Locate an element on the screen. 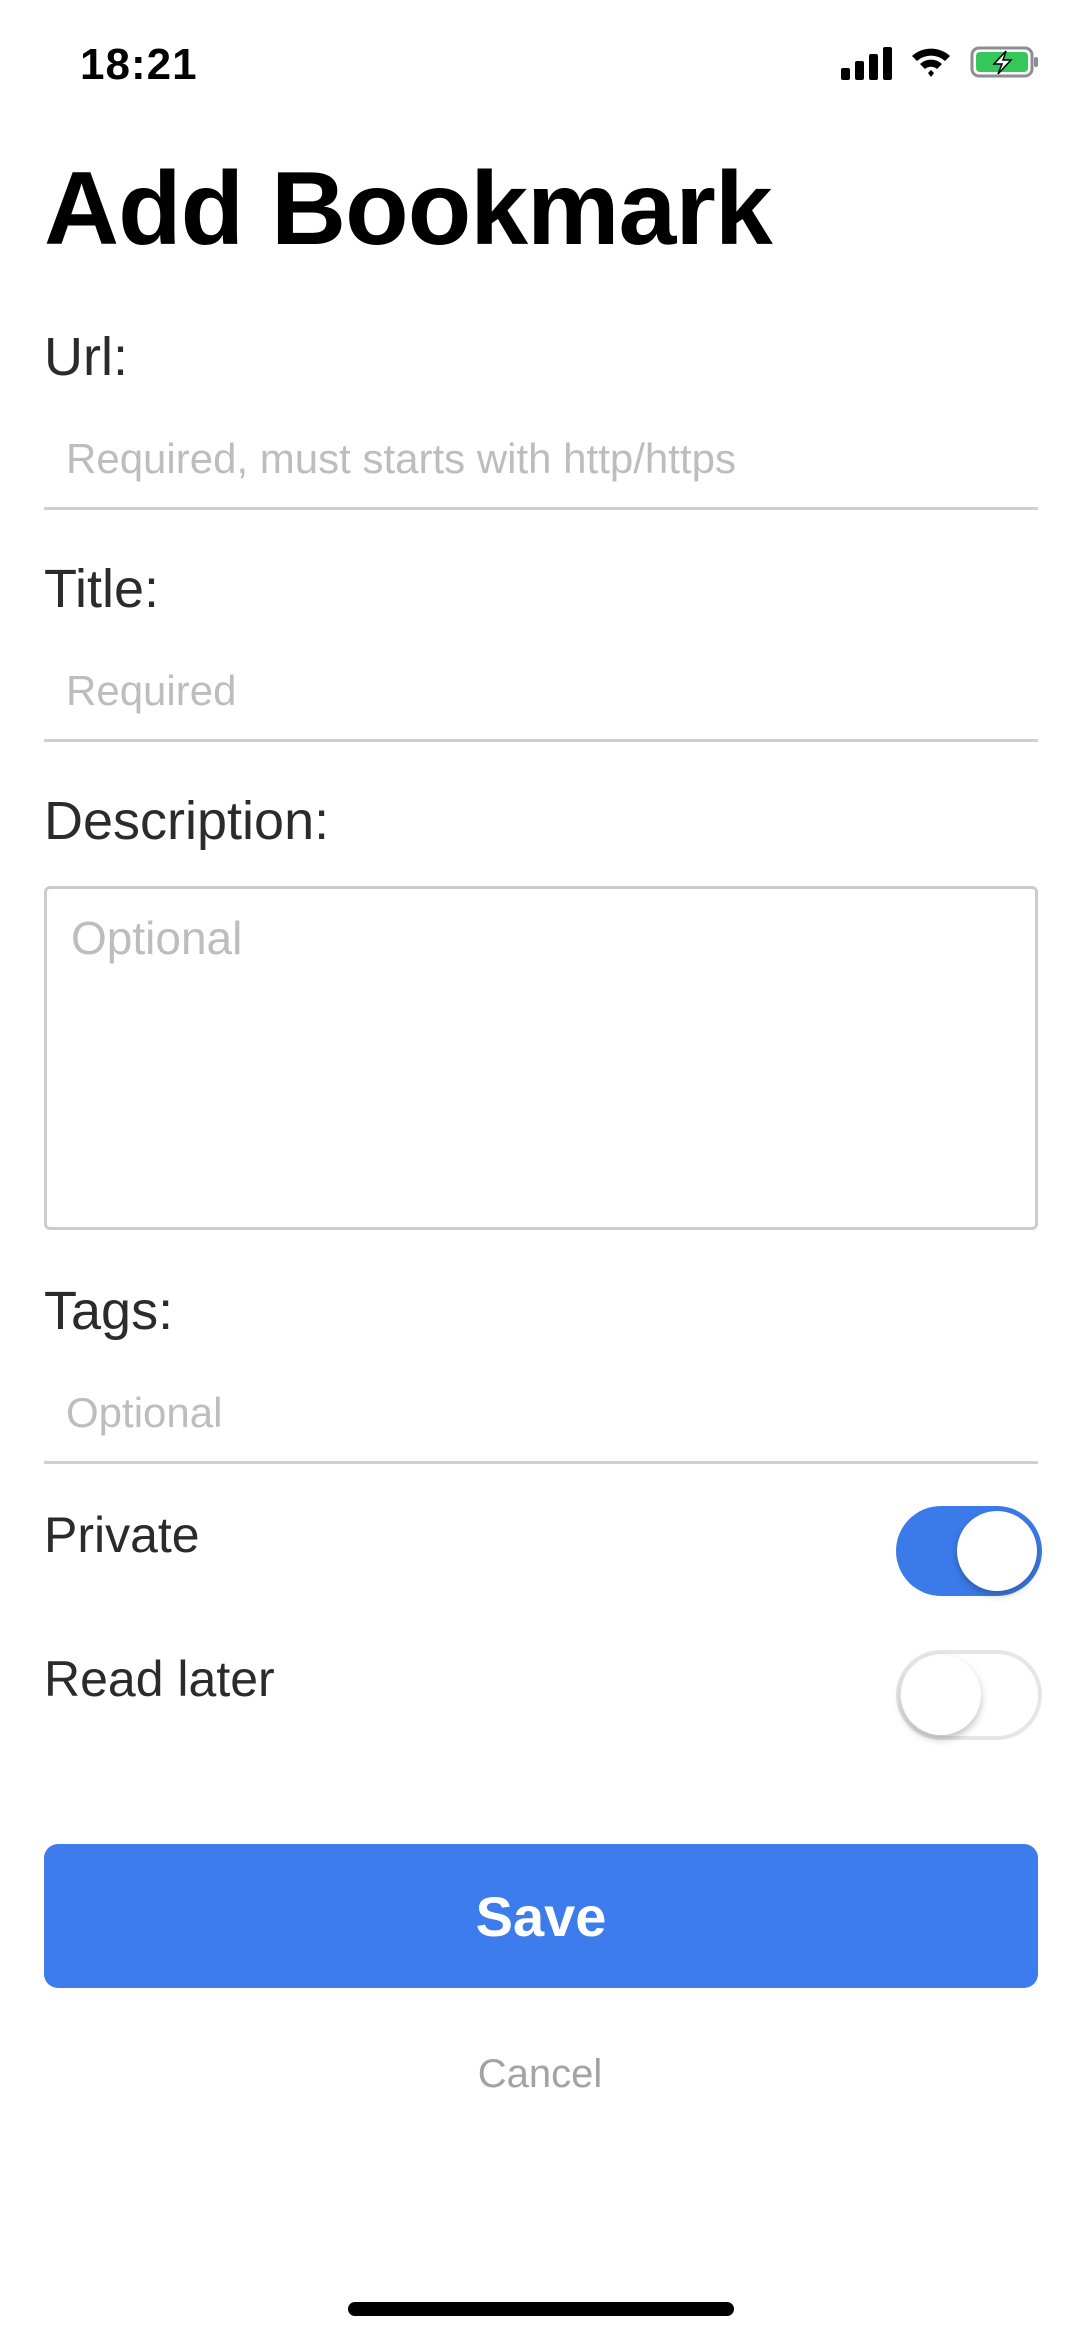 This screenshot has height=2339, width=1080. private-label: Private is located at coordinates (122, 1535).